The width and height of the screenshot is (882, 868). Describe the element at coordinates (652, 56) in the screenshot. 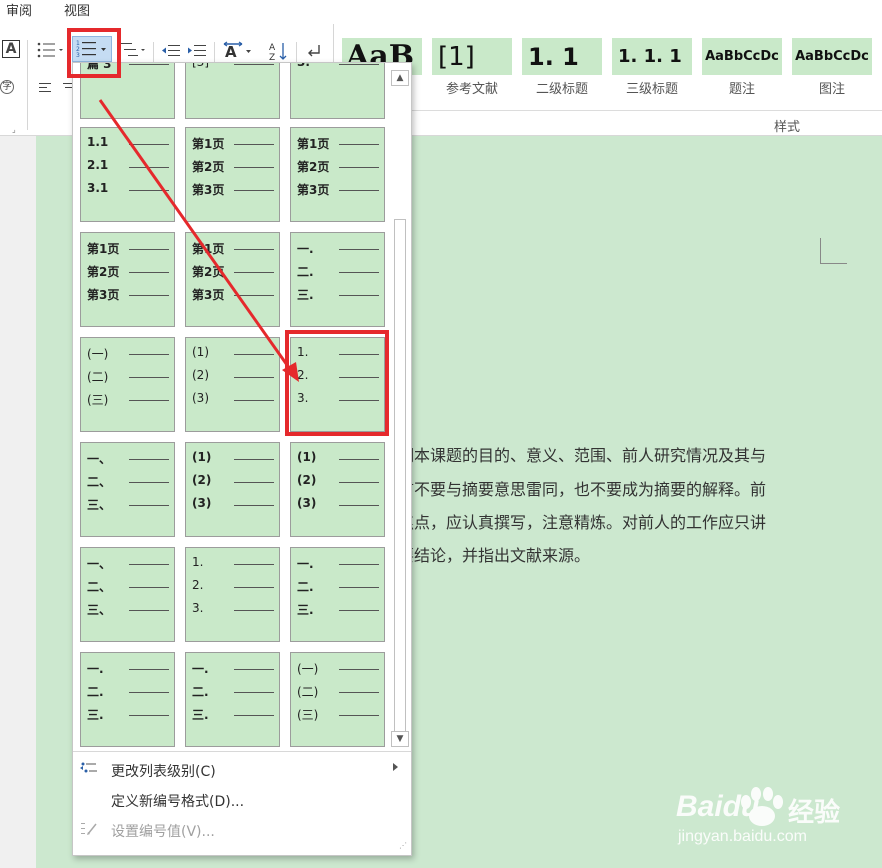

I see `style-heading3: 1. 1. 1` at that location.